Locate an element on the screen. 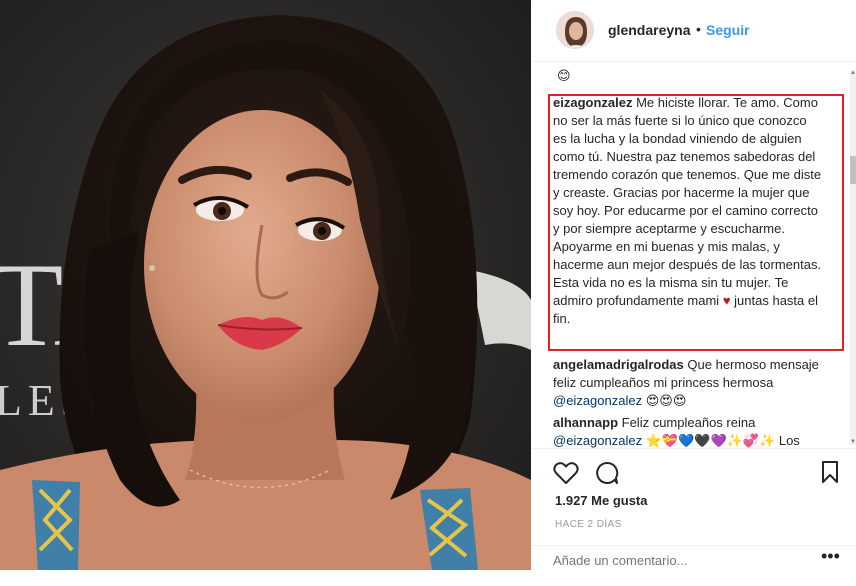 The width and height of the screenshot is (856, 586). comments-scrollbar: ▲ ▼ is located at coordinates (853, 257).